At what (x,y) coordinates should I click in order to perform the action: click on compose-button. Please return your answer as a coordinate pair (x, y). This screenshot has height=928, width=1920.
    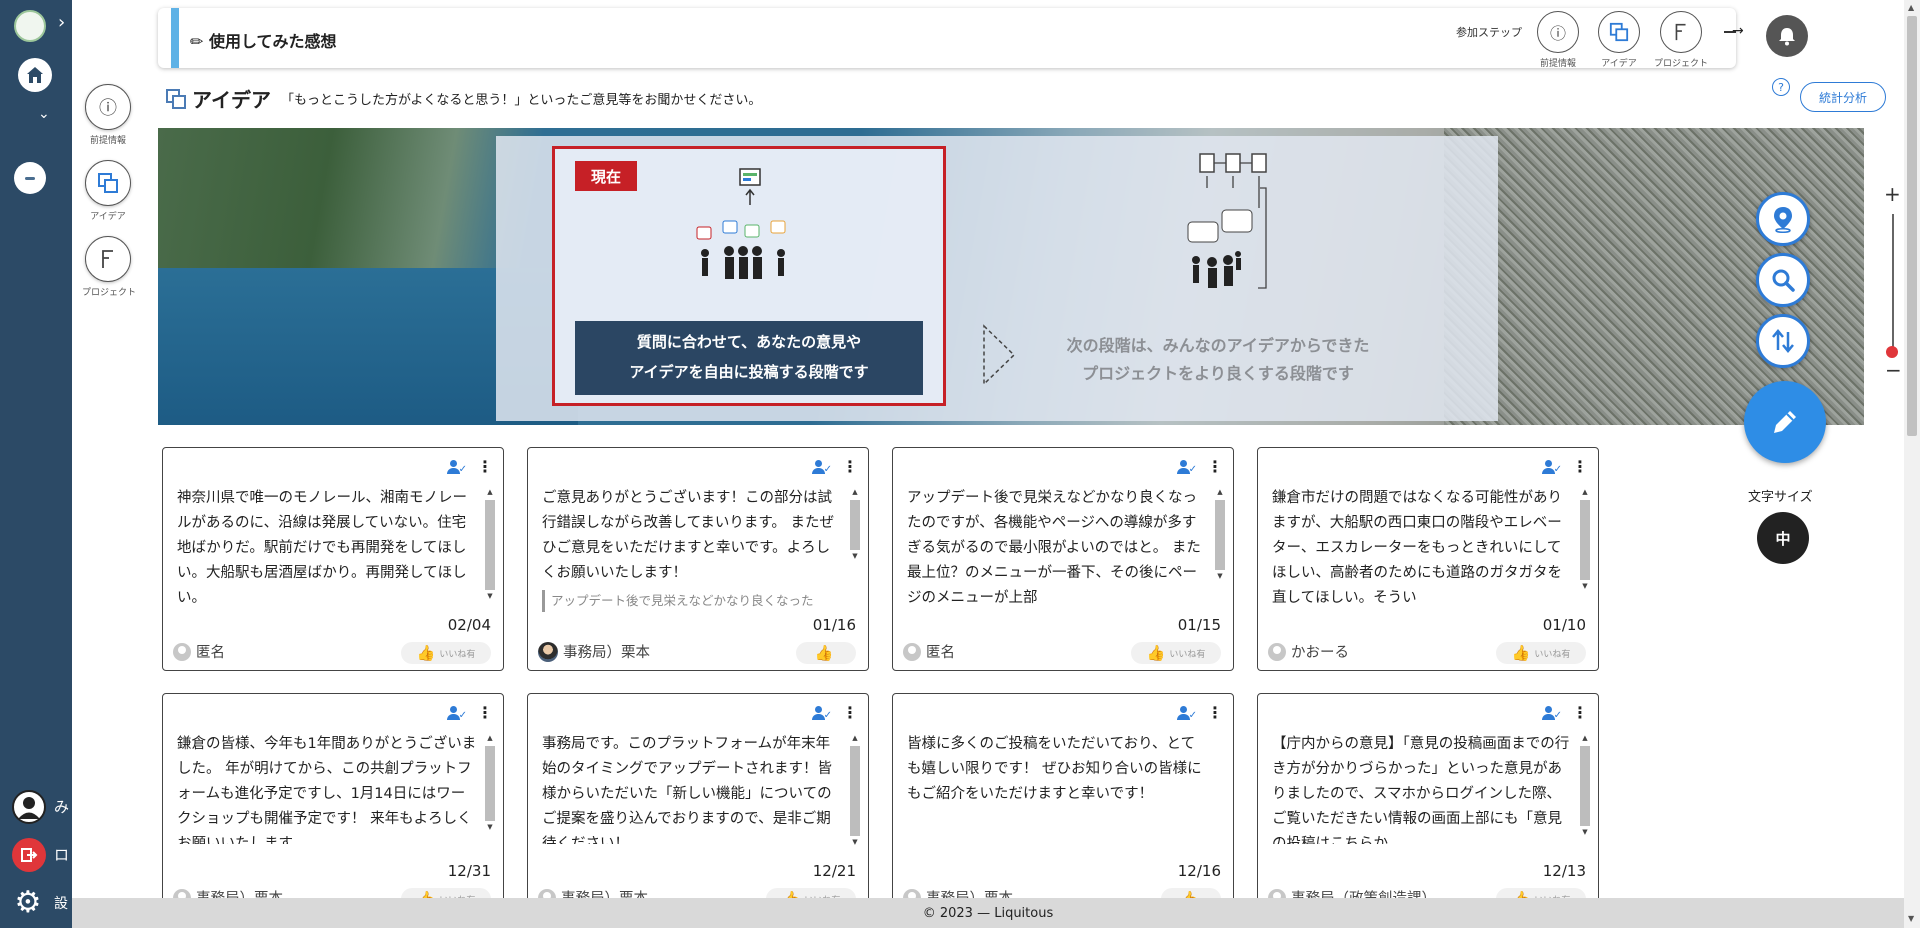
    Looking at the image, I should click on (1785, 422).